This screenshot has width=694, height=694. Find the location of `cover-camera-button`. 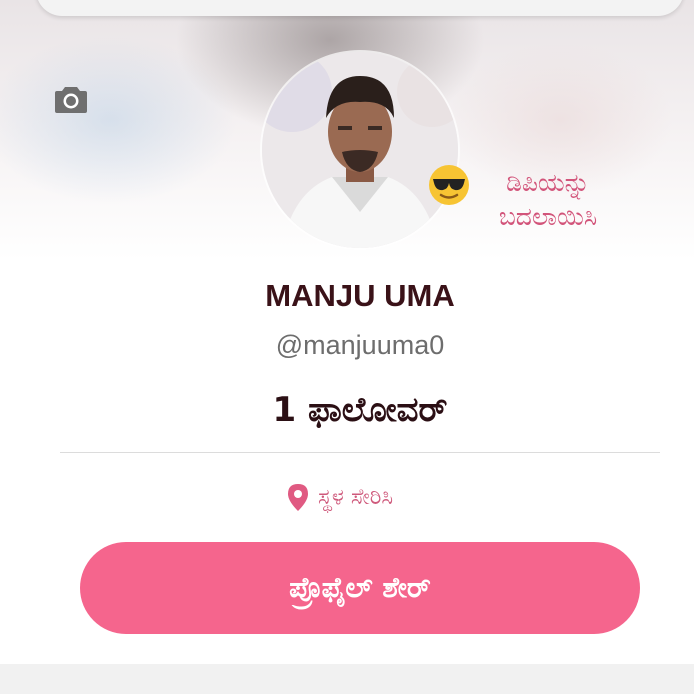

cover-camera-button is located at coordinates (71, 99).